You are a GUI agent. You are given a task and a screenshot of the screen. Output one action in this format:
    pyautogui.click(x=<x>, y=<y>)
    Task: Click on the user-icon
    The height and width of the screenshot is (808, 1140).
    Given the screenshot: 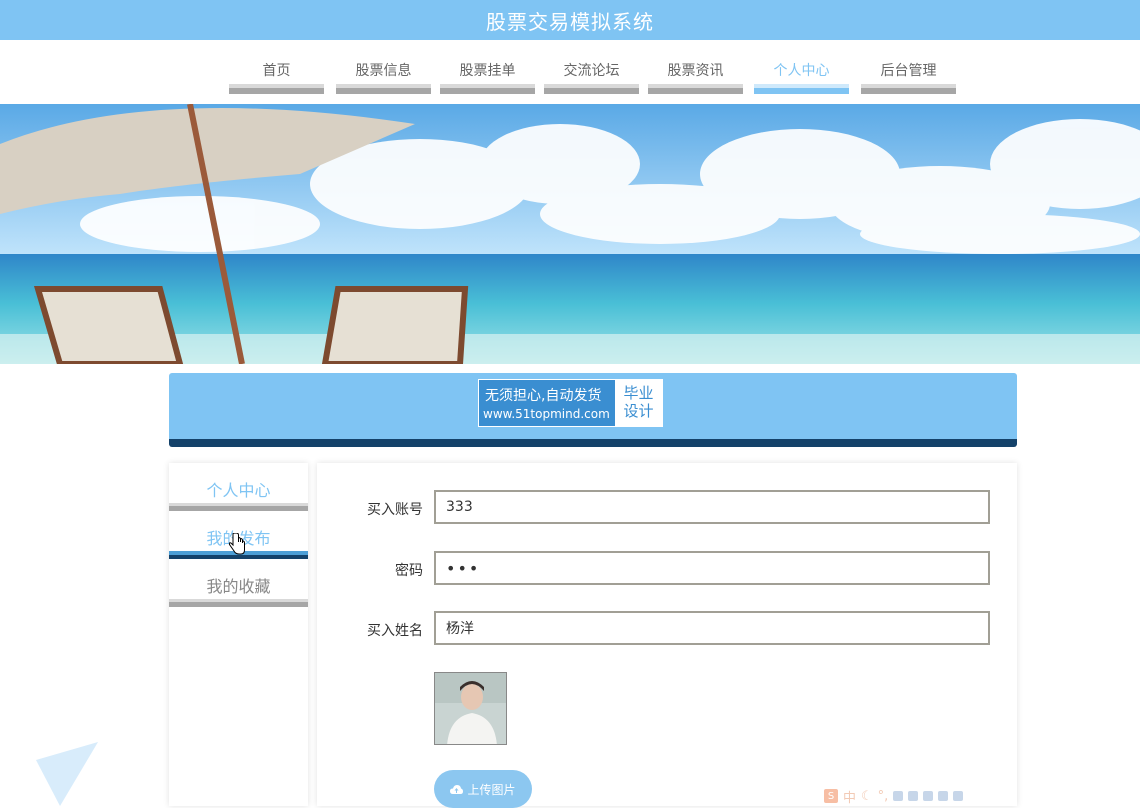 What is the action you would take?
    pyautogui.click(x=913, y=796)
    